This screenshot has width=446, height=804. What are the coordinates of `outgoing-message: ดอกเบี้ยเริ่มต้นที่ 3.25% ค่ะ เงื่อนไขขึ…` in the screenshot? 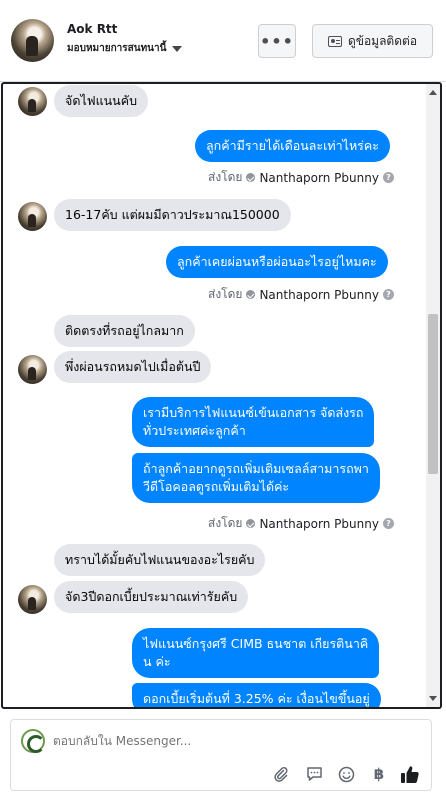 It's located at (256, 695).